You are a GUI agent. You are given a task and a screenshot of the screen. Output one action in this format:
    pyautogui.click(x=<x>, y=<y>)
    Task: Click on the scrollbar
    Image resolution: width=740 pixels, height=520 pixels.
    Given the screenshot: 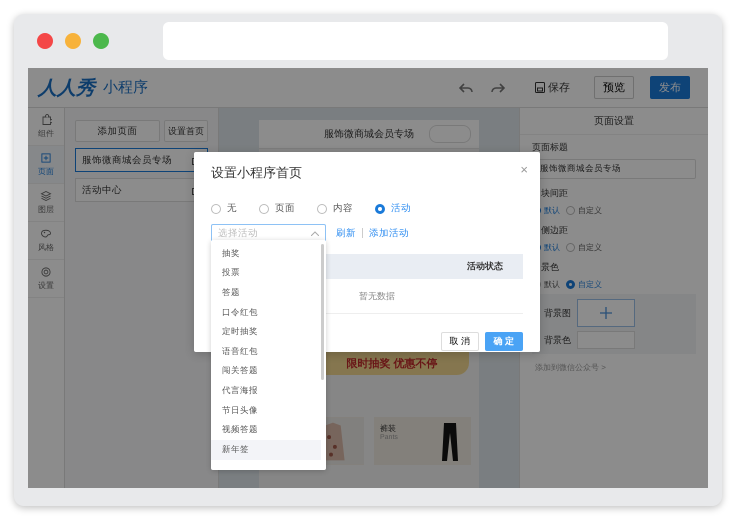 What is the action you would take?
    pyautogui.click(x=322, y=312)
    